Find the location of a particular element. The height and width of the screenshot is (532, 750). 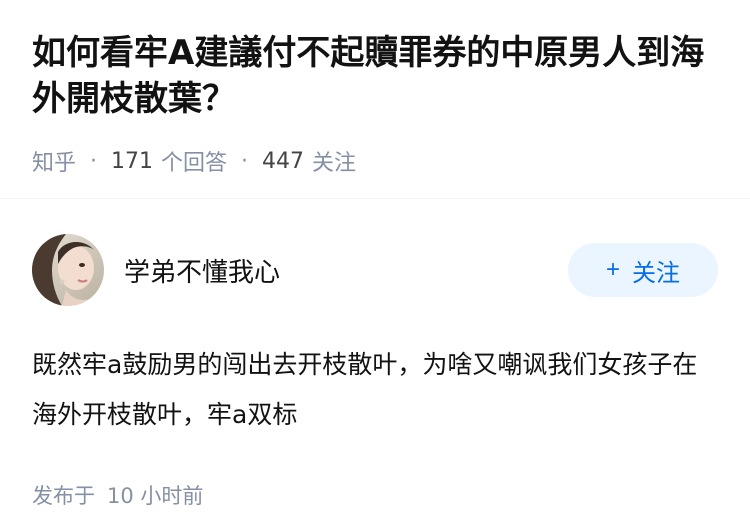

author-row: 学弟不懂我心 + 关注 is located at coordinates (375, 270).